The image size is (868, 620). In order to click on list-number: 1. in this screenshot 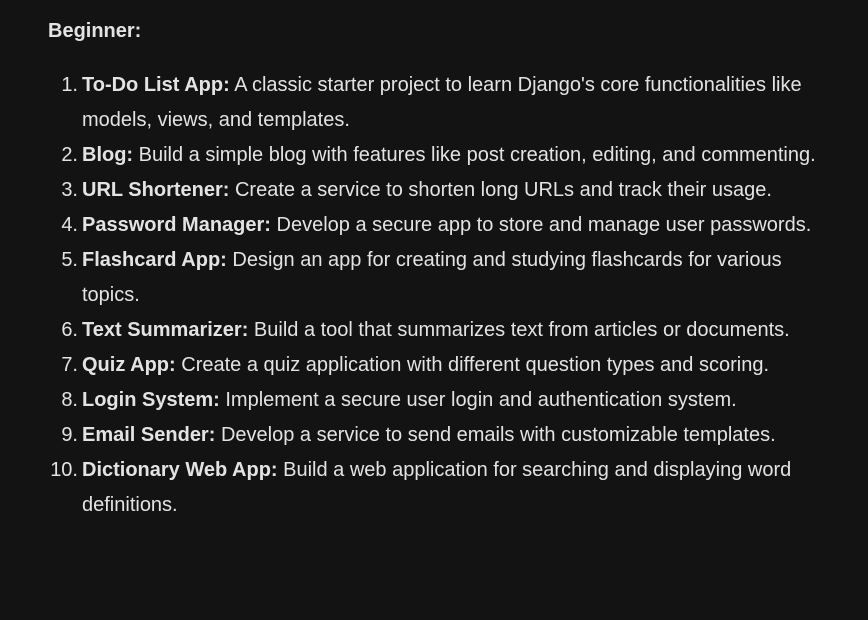, I will do `click(69, 85)`.